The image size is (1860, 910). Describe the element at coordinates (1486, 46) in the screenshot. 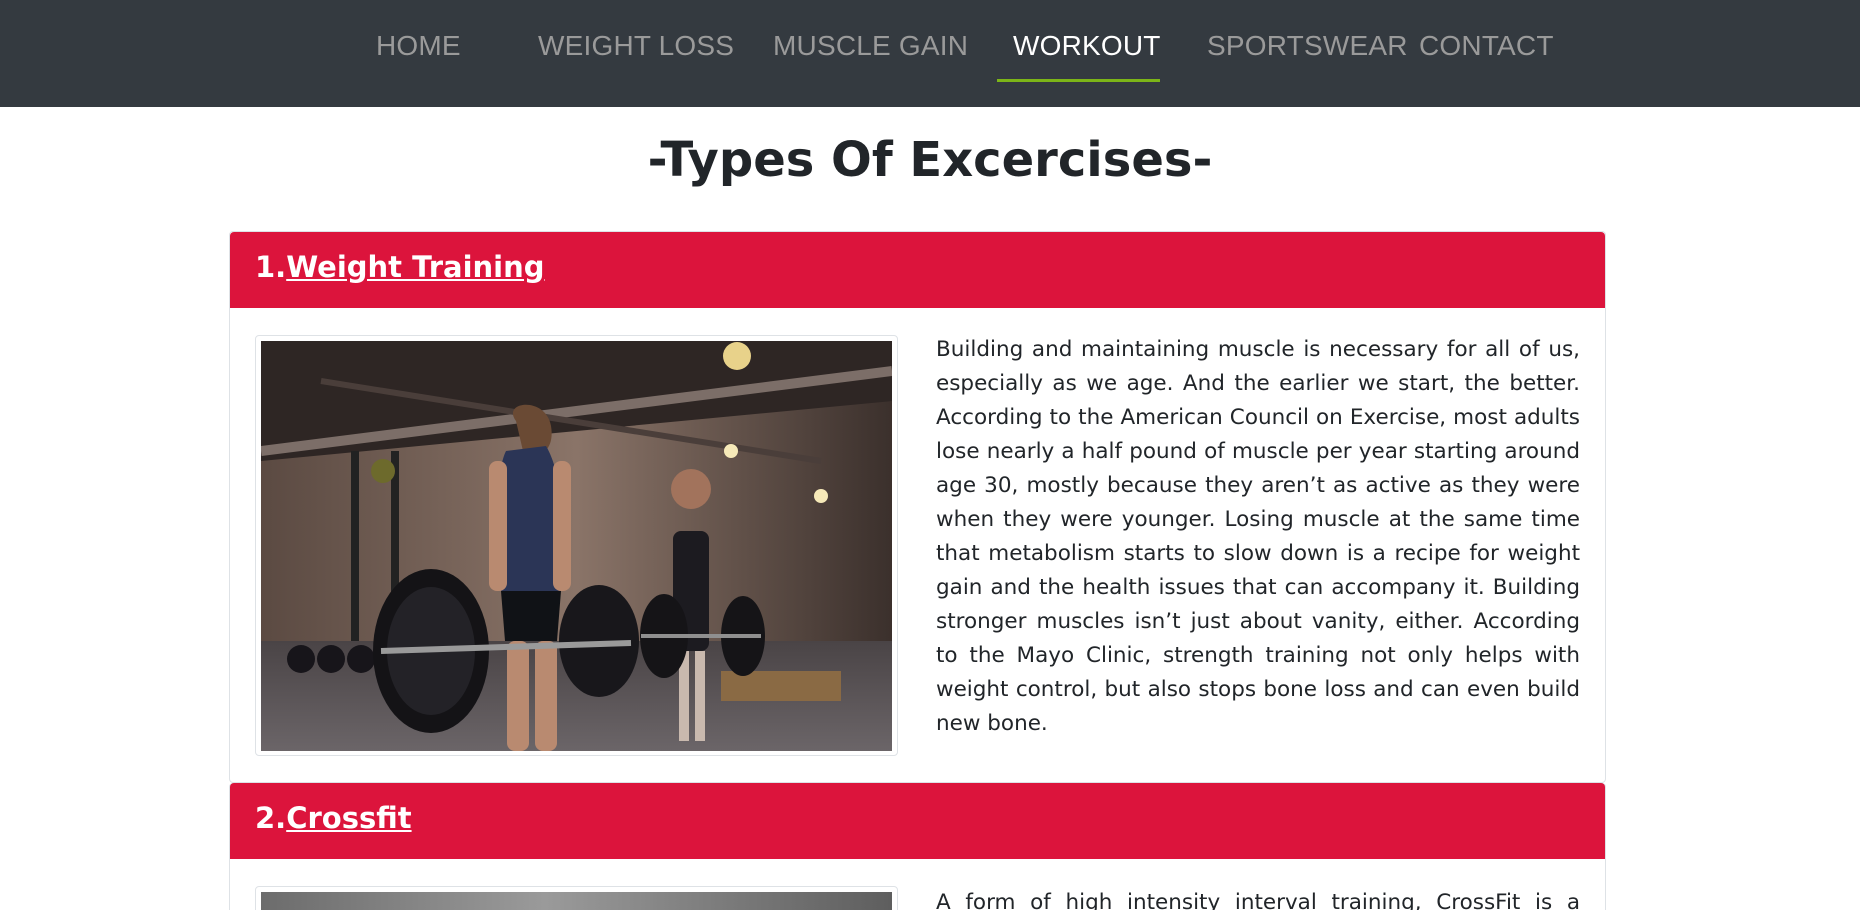

I see `nav-item-contact: CONTACT` at that location.